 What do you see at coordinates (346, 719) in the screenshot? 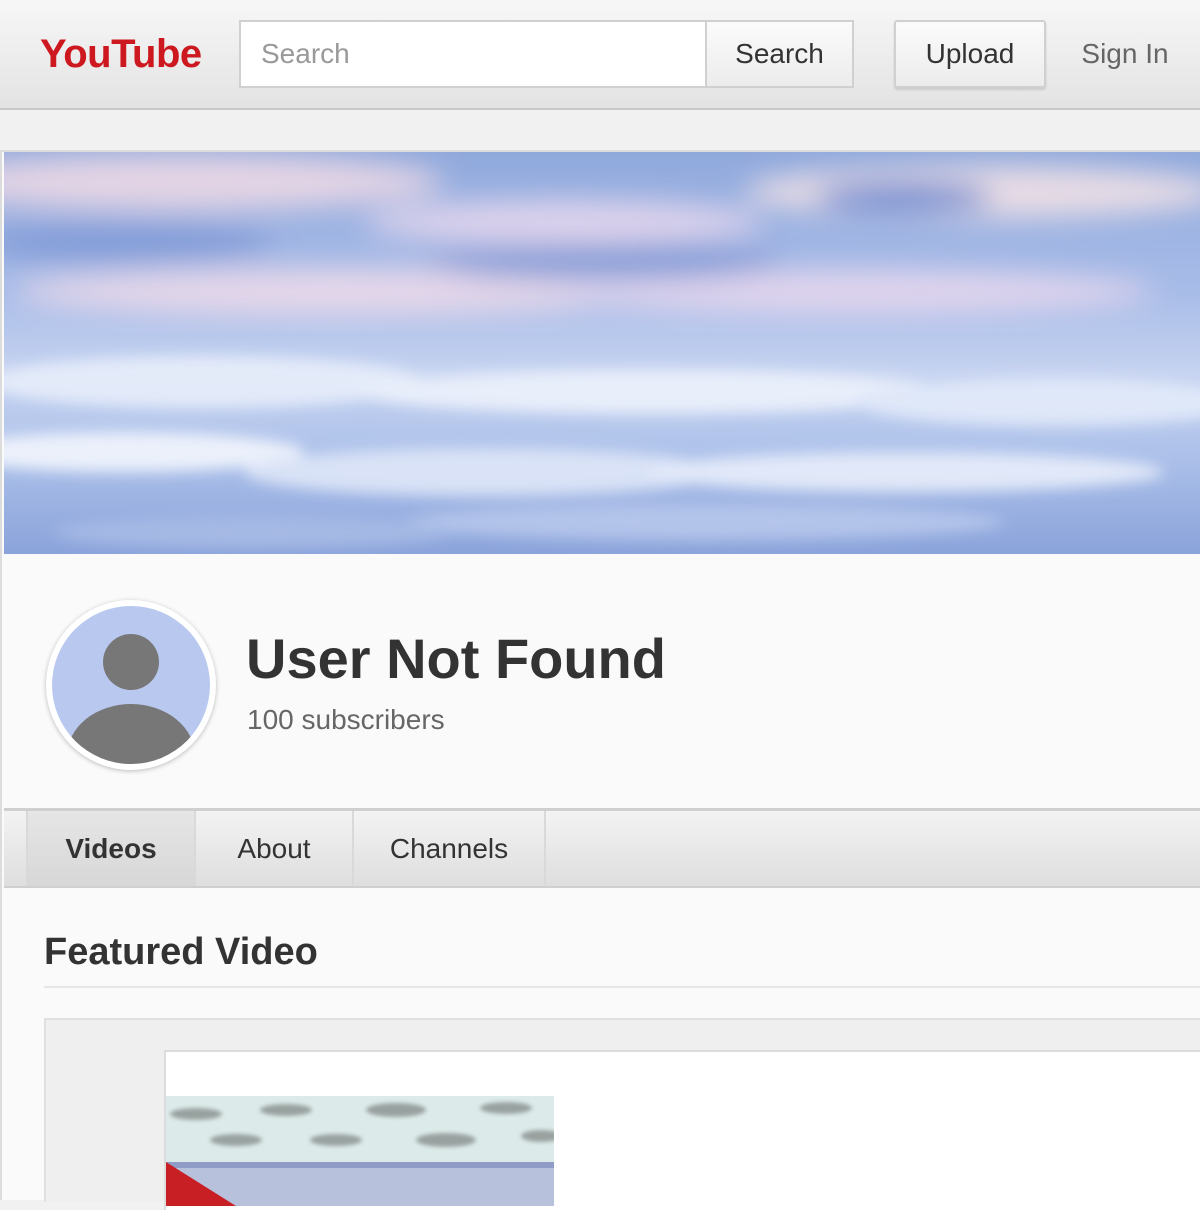
I see `subscriber-count: 100 subscribers` at bounding box center [346, 719].